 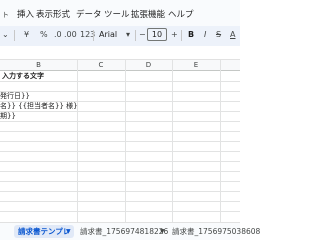 I want to click on cell-b5: 名}} {{担当者名}} 様}, so click(x=39, y=106).